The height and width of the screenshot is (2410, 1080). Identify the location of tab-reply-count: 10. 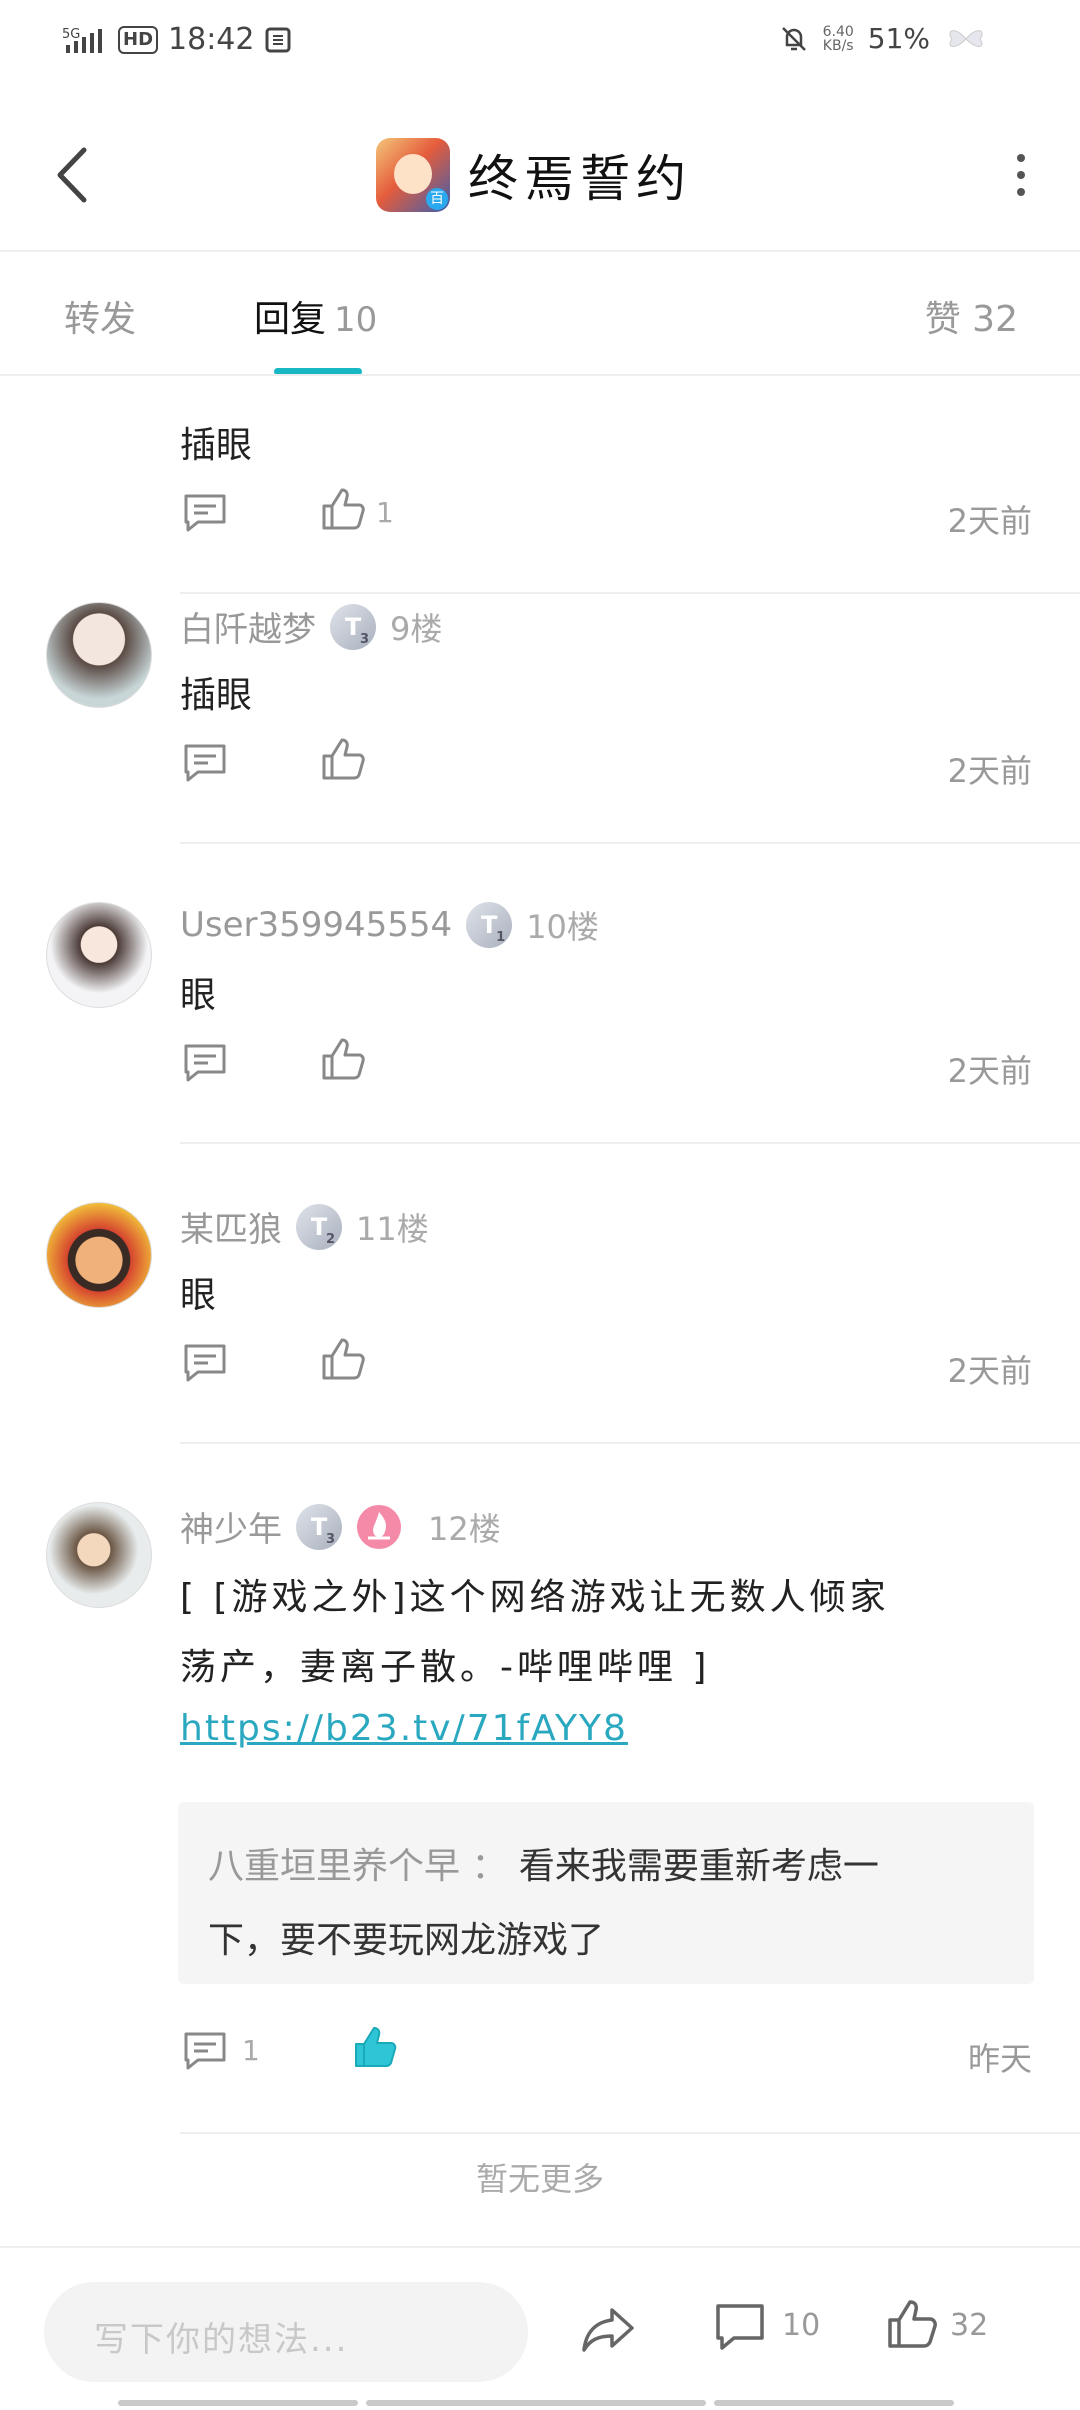
(356, 320).